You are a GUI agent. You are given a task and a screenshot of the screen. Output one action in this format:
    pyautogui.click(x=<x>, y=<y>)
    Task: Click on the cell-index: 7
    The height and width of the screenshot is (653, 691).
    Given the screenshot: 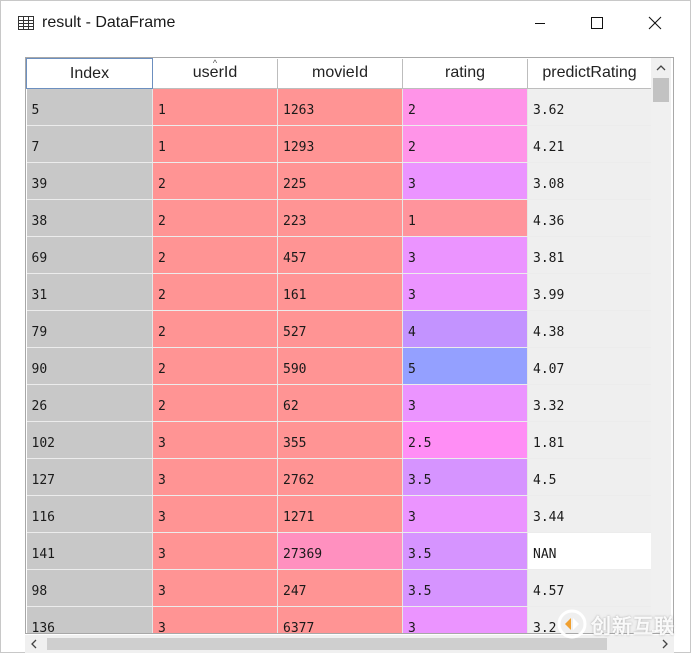 What is the action you would take?
    pyautogui.click(x=89, y=144)
    